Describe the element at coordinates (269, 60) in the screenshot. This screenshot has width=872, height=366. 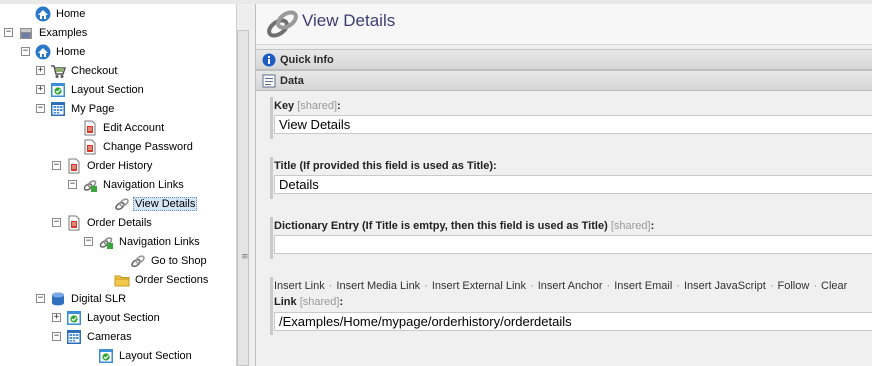
I see `info-icon` at that location.